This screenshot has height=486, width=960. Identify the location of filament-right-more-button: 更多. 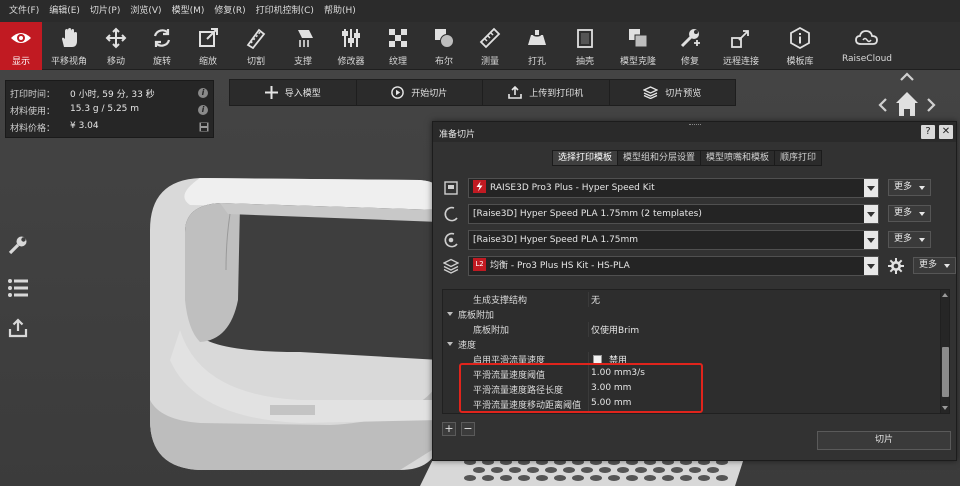
(909, 239).